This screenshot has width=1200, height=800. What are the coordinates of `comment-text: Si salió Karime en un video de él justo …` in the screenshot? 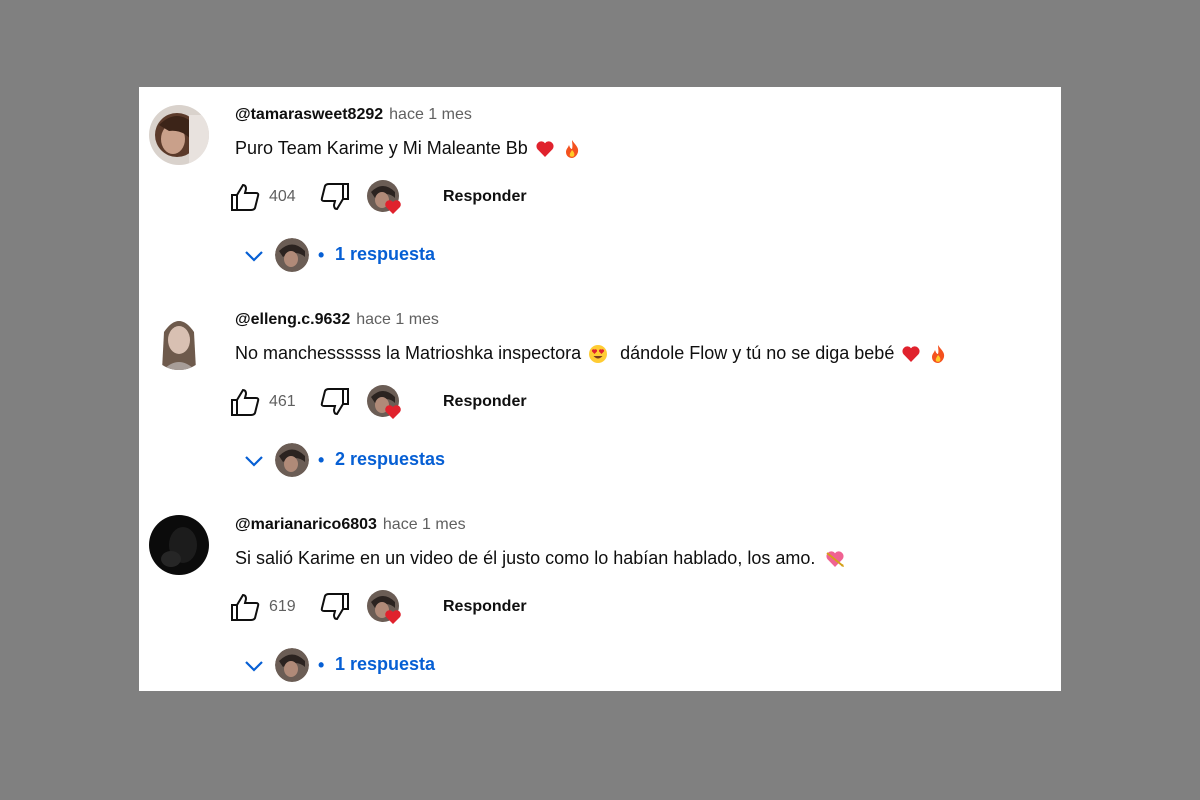 It's located at (540, 558).